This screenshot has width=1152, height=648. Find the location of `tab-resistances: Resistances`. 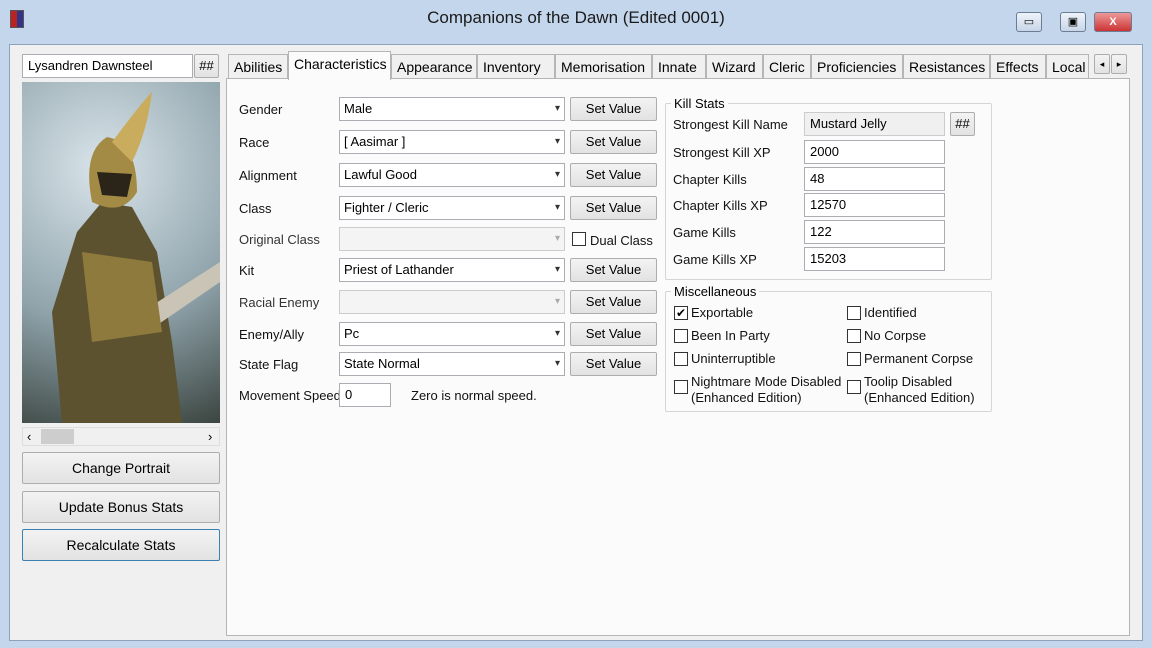

tab-resistances: Resistances is located at coordinates (946, 66).